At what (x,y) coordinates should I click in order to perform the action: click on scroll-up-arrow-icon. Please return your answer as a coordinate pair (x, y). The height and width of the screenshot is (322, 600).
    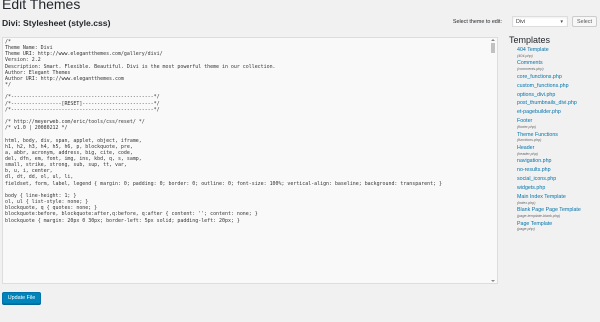
    Looking at the image, I should click on (493, 40).